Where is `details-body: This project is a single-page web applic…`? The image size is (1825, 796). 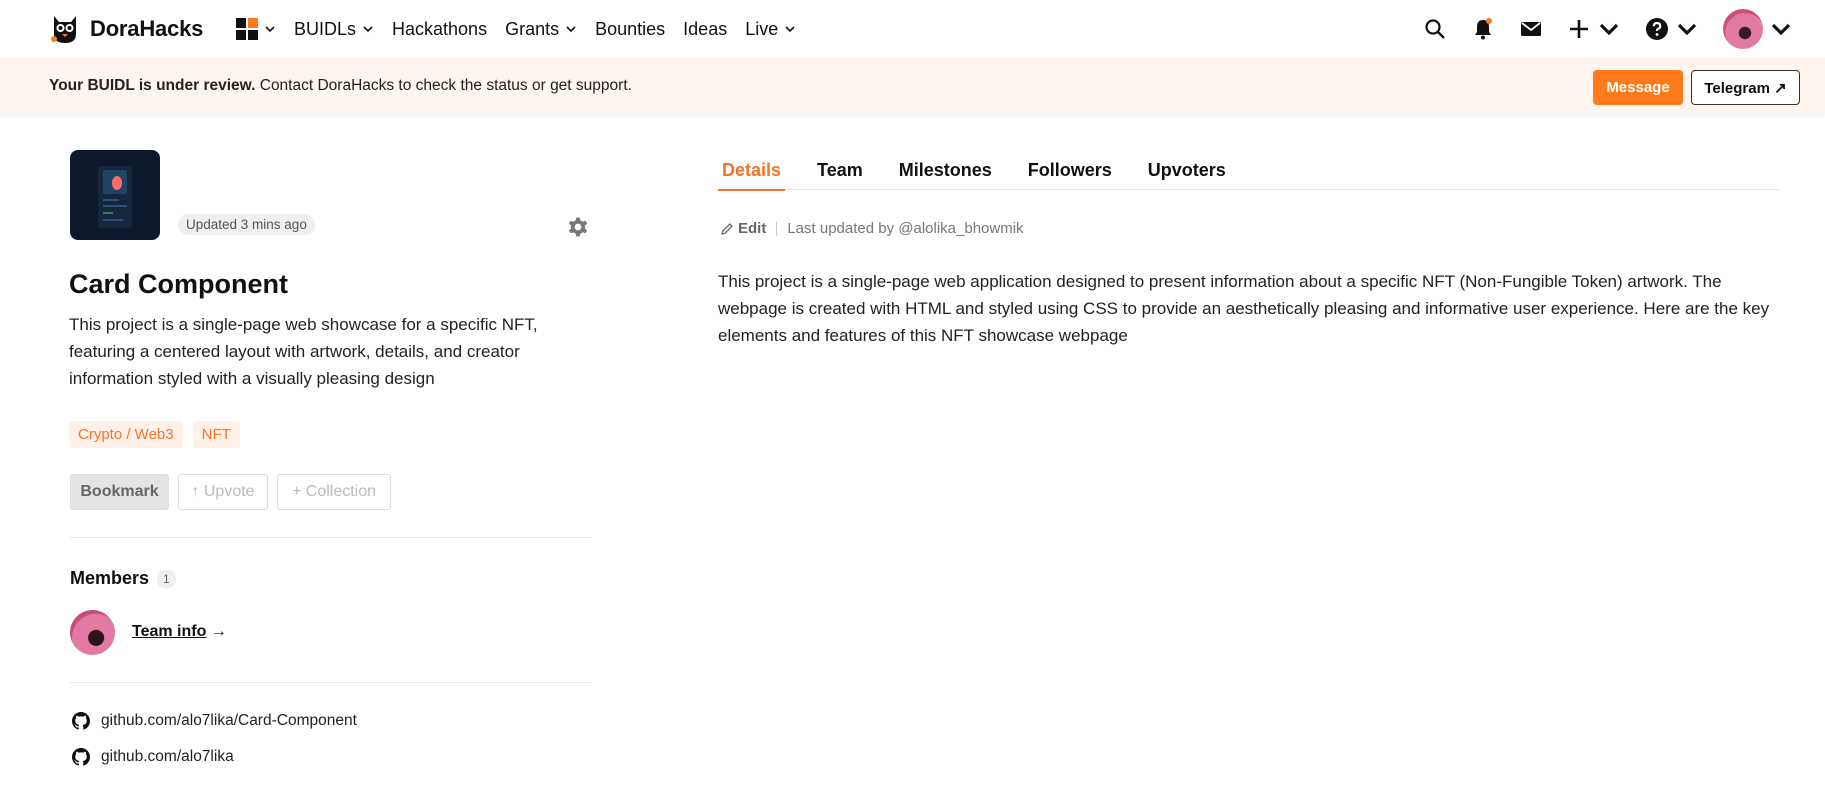
details-body: This project is a single-page web applic… is located at coordinates (1244, 308).